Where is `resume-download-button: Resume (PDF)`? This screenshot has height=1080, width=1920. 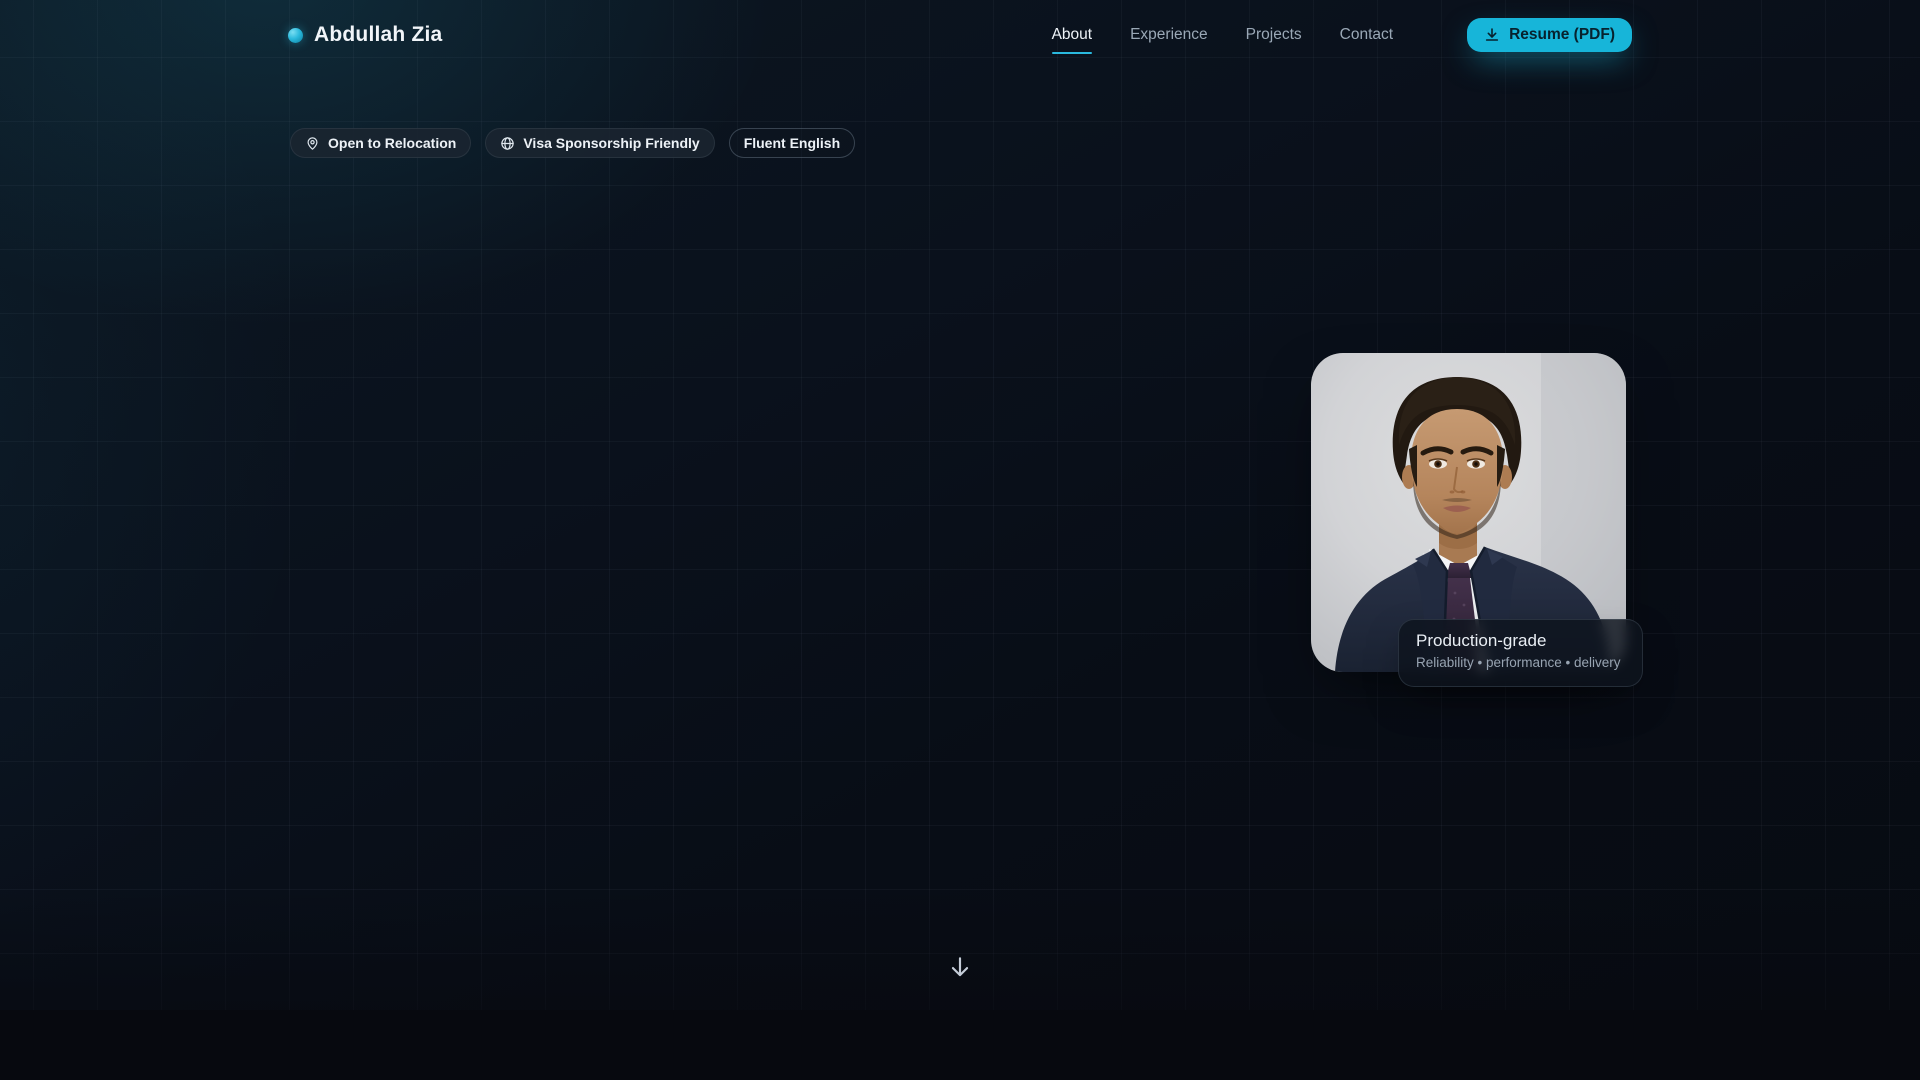 resume-download-button: Resume (PDF) is located at coordinates (1549, 35).